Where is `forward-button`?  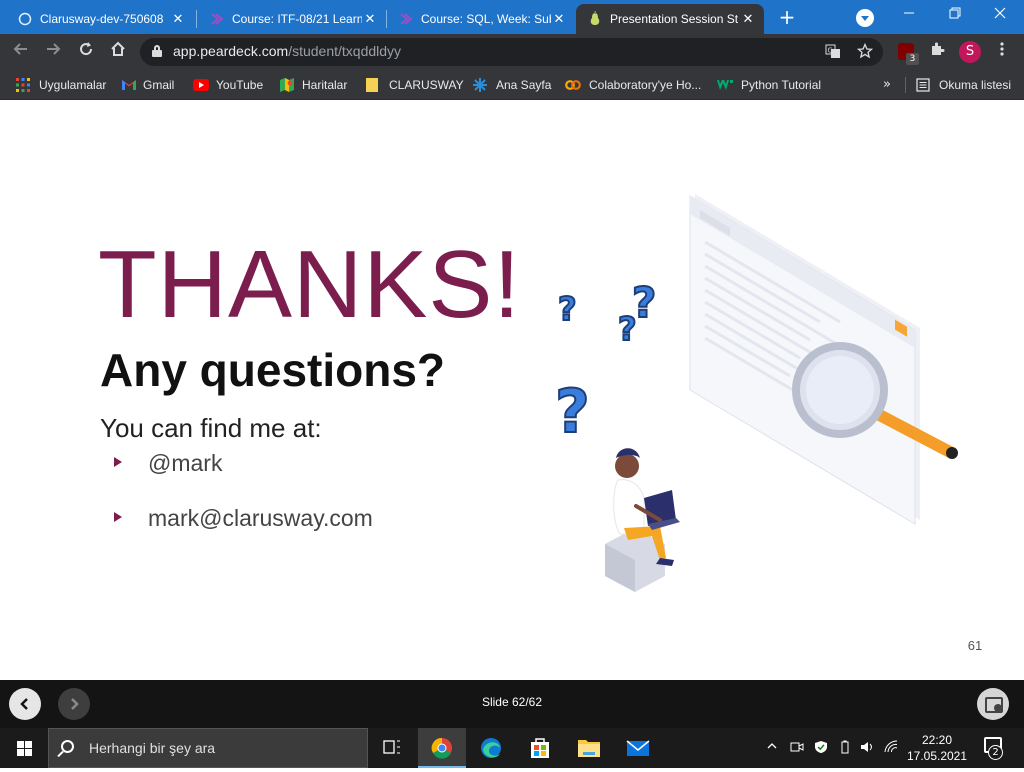
forward-button is located at coordinates (53, 52).